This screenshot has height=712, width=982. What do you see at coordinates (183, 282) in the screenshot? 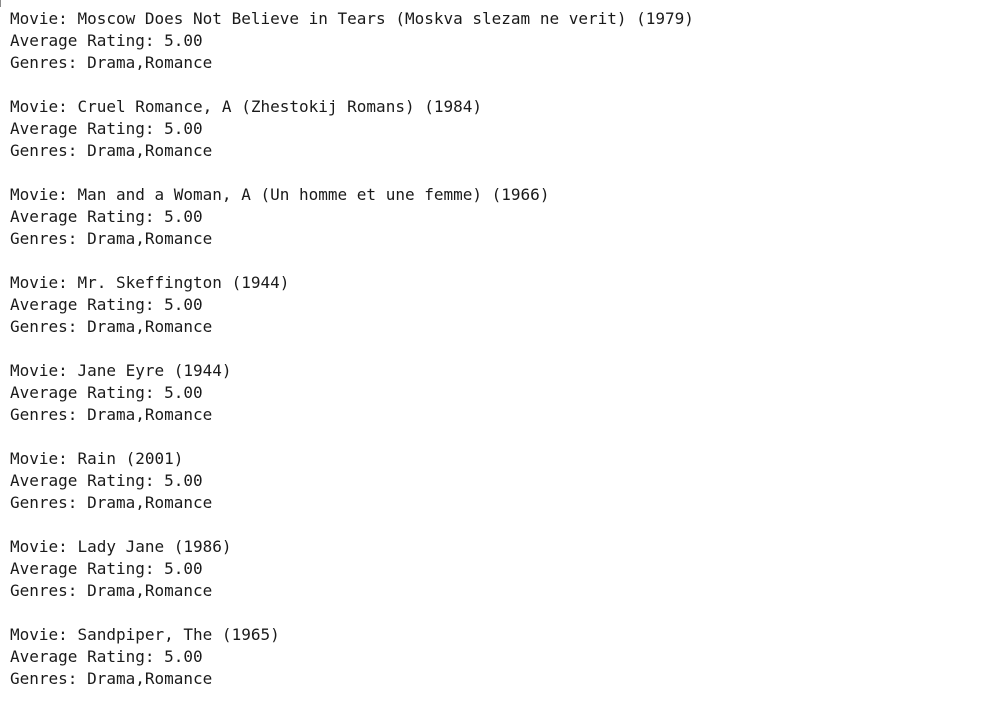
I see `movie-title: Mr. Skeffington (1944)` at bounding box center [183, 282].